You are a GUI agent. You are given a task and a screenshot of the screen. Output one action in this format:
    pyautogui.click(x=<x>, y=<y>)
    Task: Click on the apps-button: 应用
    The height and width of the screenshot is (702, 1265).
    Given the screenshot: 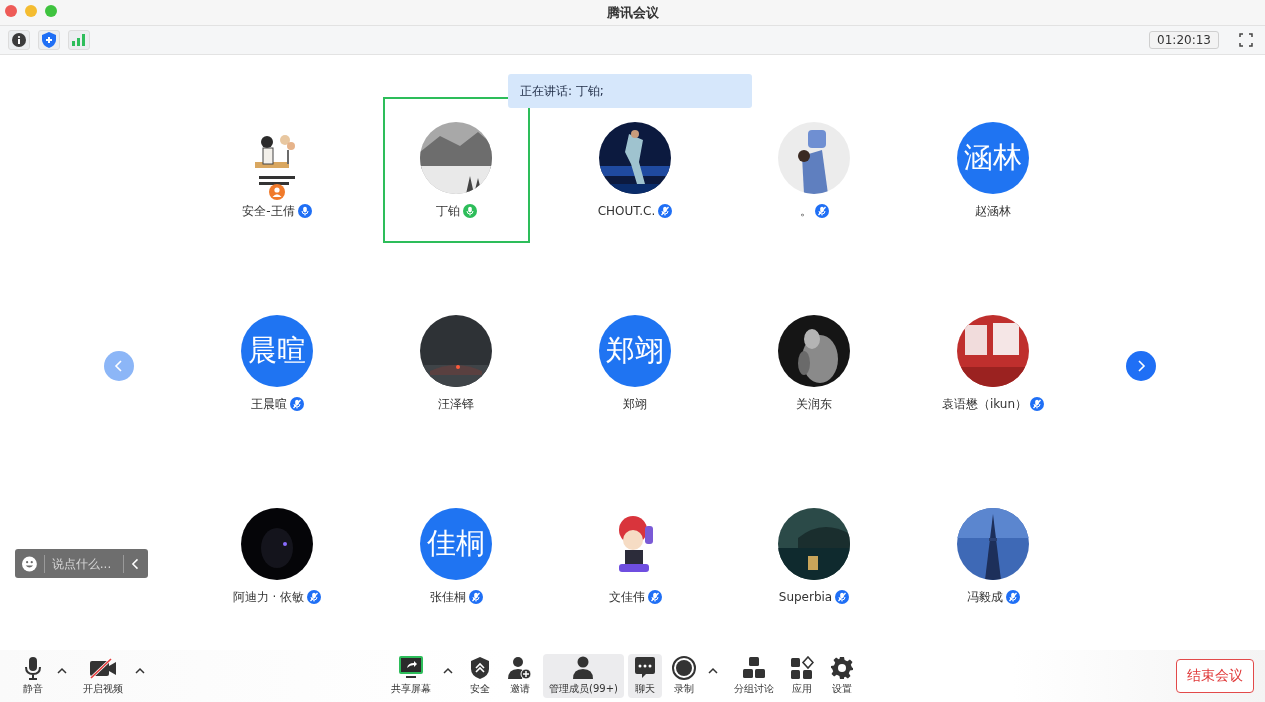 What is the action you would take?
    pyautogui.click(x=801, y=676)
    